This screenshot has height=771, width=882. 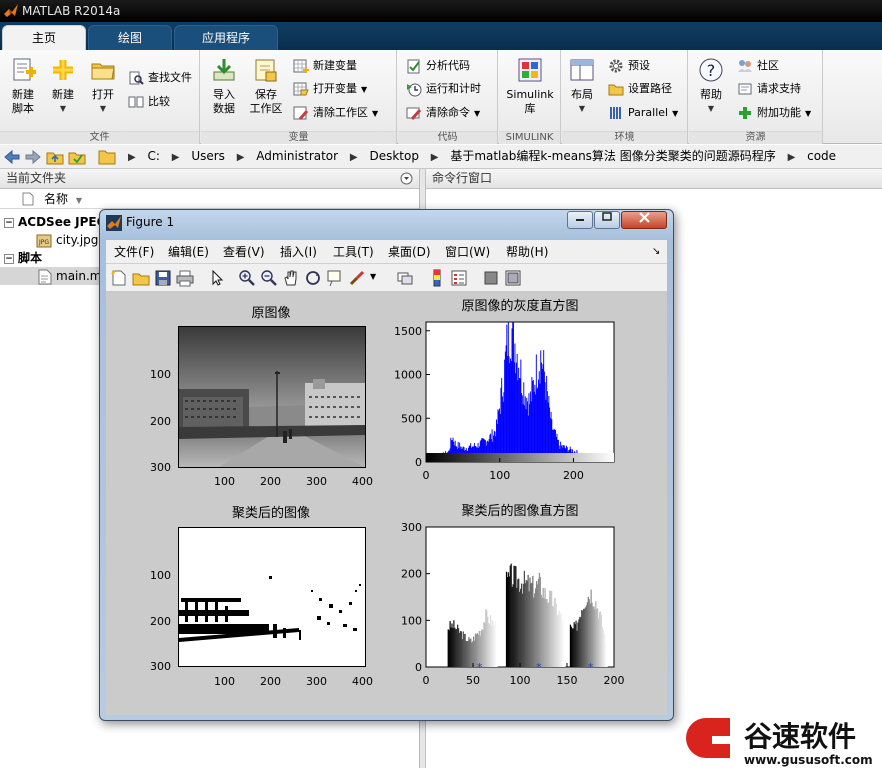 I want to click on request-support-button: 请求支持, so click(x=769, y=89).